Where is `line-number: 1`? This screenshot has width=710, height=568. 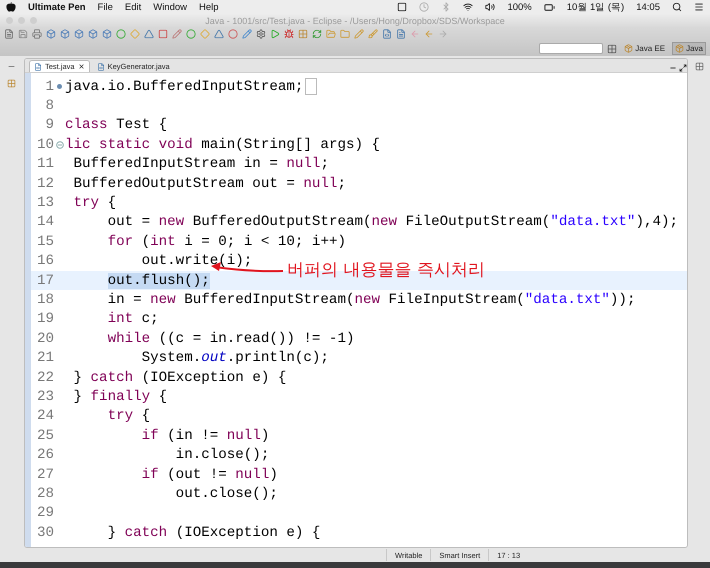
line-number: 1 is located at coordinates (49, 86).